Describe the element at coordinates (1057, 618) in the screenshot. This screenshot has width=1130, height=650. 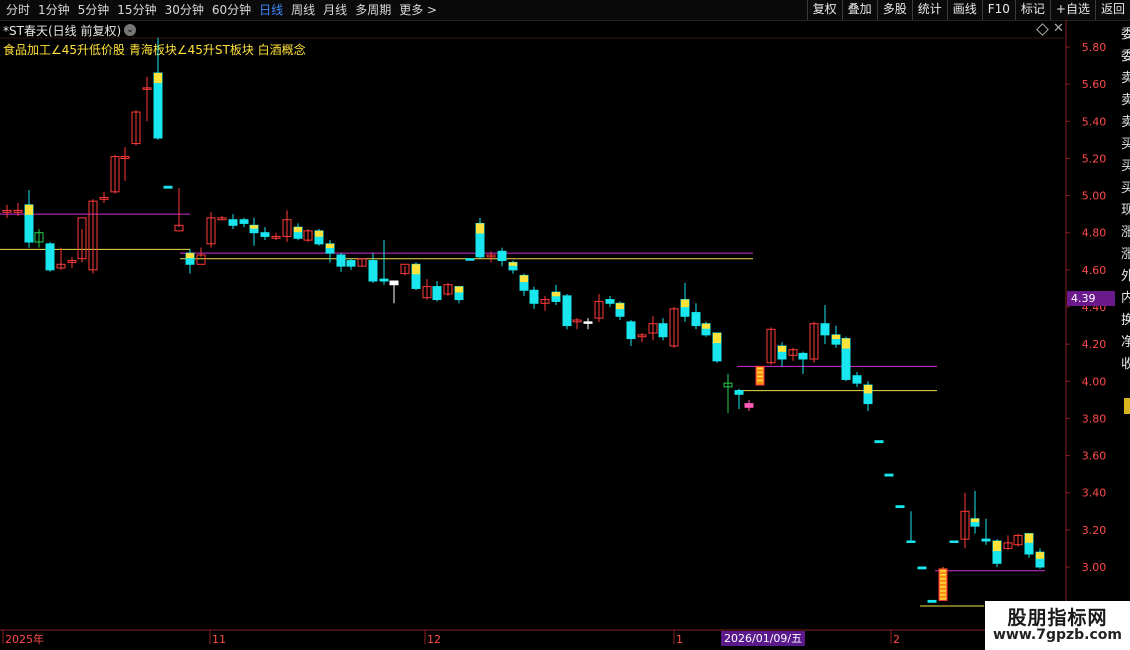
I see `watermark-title: 股朋指标网` at that location.